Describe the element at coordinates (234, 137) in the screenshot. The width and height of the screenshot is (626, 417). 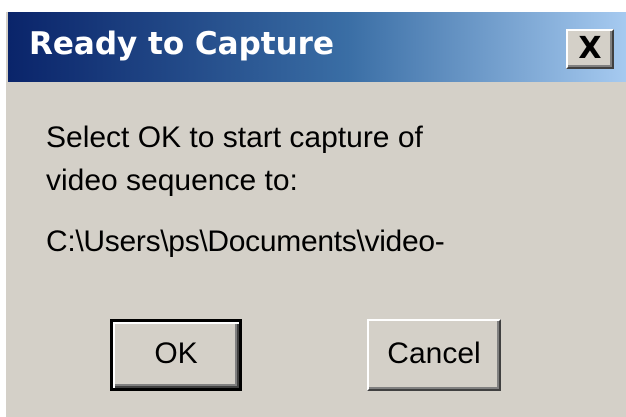
I see `message-line-1: Select OK to start capture of` at that location.